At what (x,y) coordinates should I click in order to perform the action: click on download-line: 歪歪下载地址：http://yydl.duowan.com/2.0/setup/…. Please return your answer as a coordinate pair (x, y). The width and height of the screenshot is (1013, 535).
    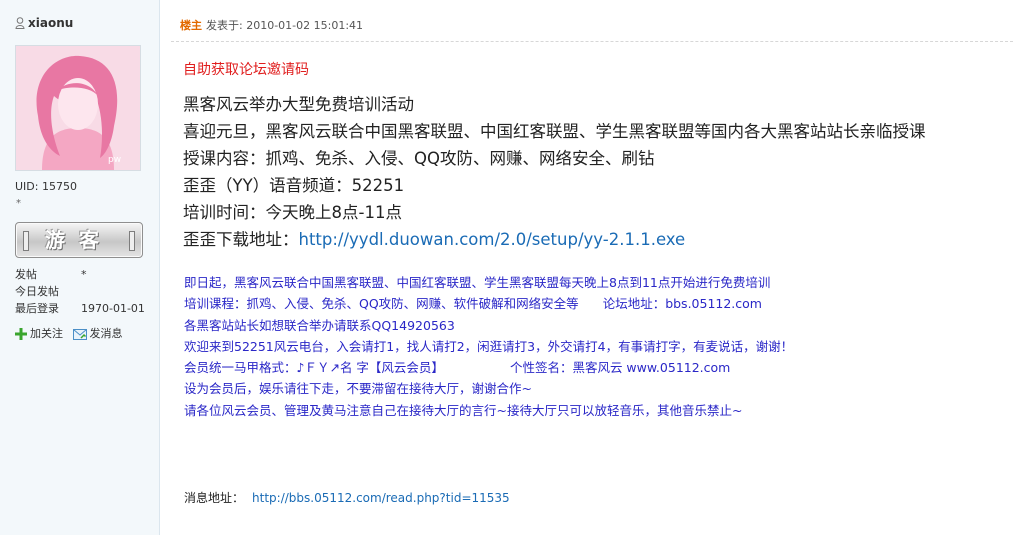
    Looking at the image, I should click on (554, 239).